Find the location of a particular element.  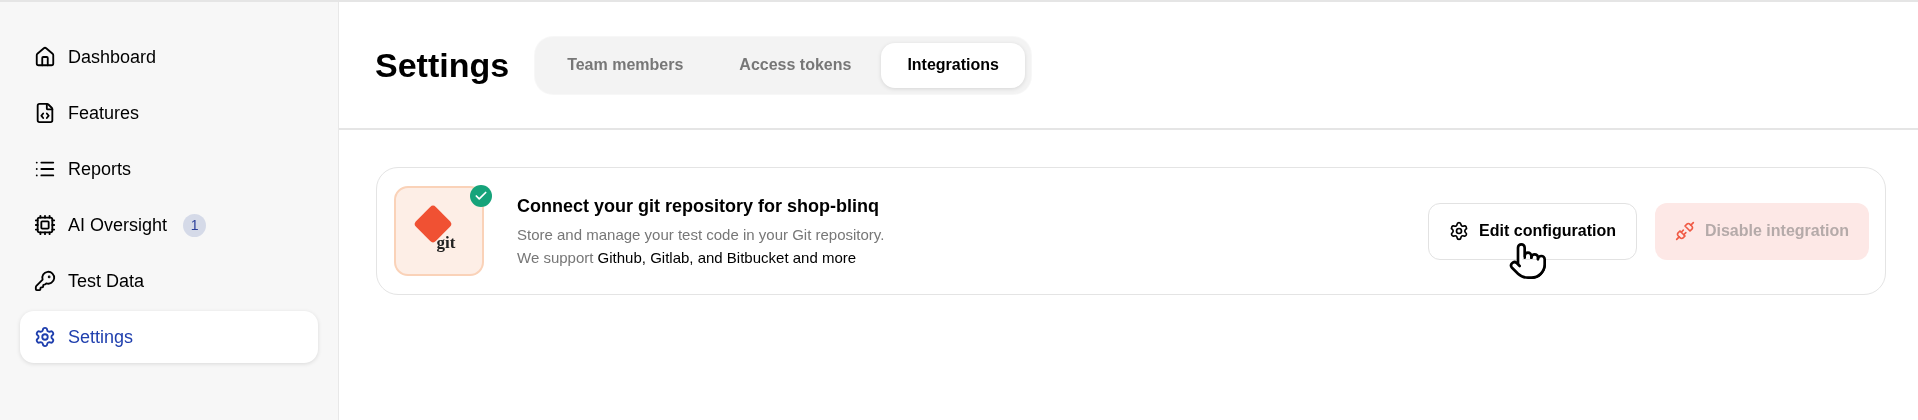

integration-description: Store and manage your test code in your Git repository. is located at coordinates (701, 235).